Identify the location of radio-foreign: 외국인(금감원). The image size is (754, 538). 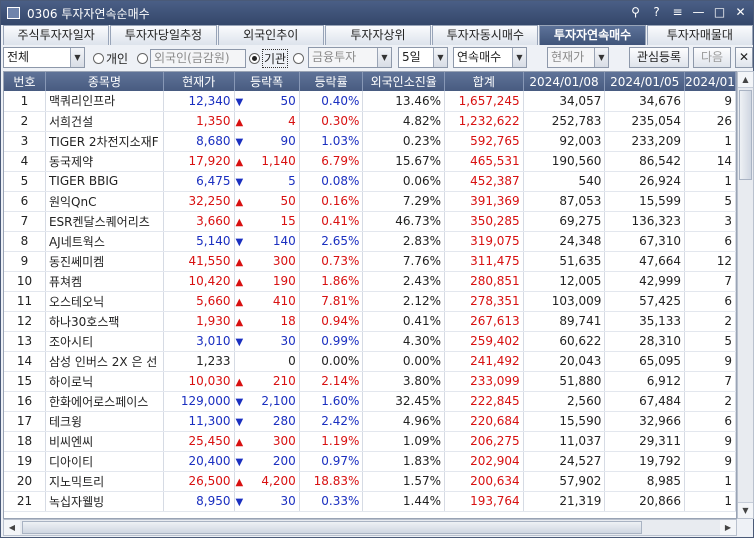
(191, 58).